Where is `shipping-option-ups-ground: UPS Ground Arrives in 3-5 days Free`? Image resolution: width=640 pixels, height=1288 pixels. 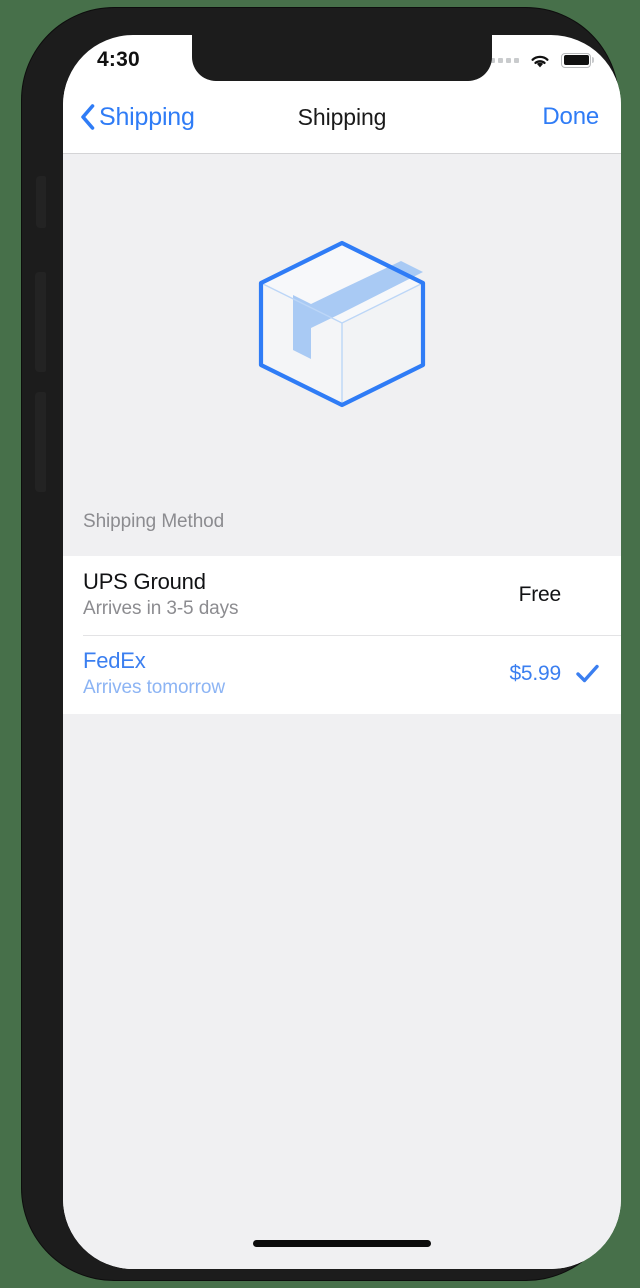 shipping-option-ups-ground: UPS Ground Arrives in 3-5 days Free is located at coordinates (342, 595).